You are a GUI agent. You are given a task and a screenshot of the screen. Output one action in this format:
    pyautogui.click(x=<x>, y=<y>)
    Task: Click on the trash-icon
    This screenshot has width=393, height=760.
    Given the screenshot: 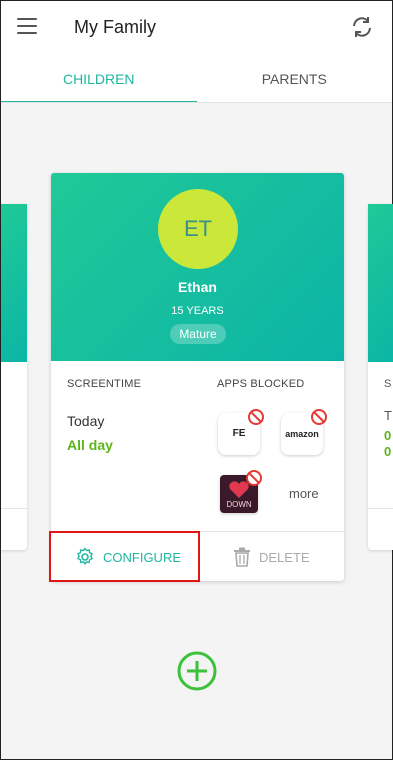 What is the action you would take?
    pyautogui.click(x=242, y=557)
    